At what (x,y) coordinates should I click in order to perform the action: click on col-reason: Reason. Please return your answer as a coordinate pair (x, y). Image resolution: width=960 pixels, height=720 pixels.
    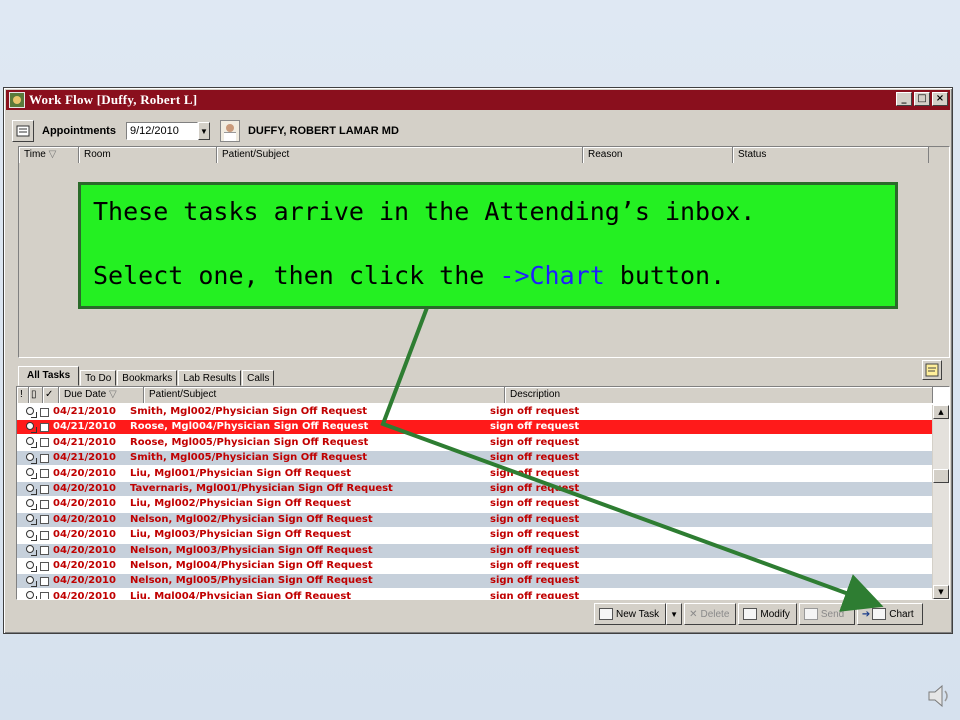
    Looking at the image, I should click on (658, 155).